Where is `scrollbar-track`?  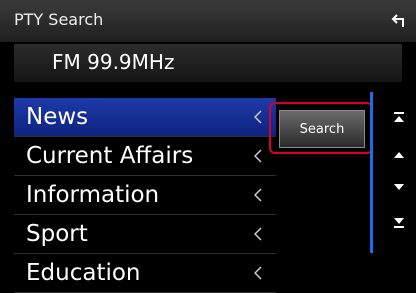
scrollbar-track is located at coordinates (371, 172).